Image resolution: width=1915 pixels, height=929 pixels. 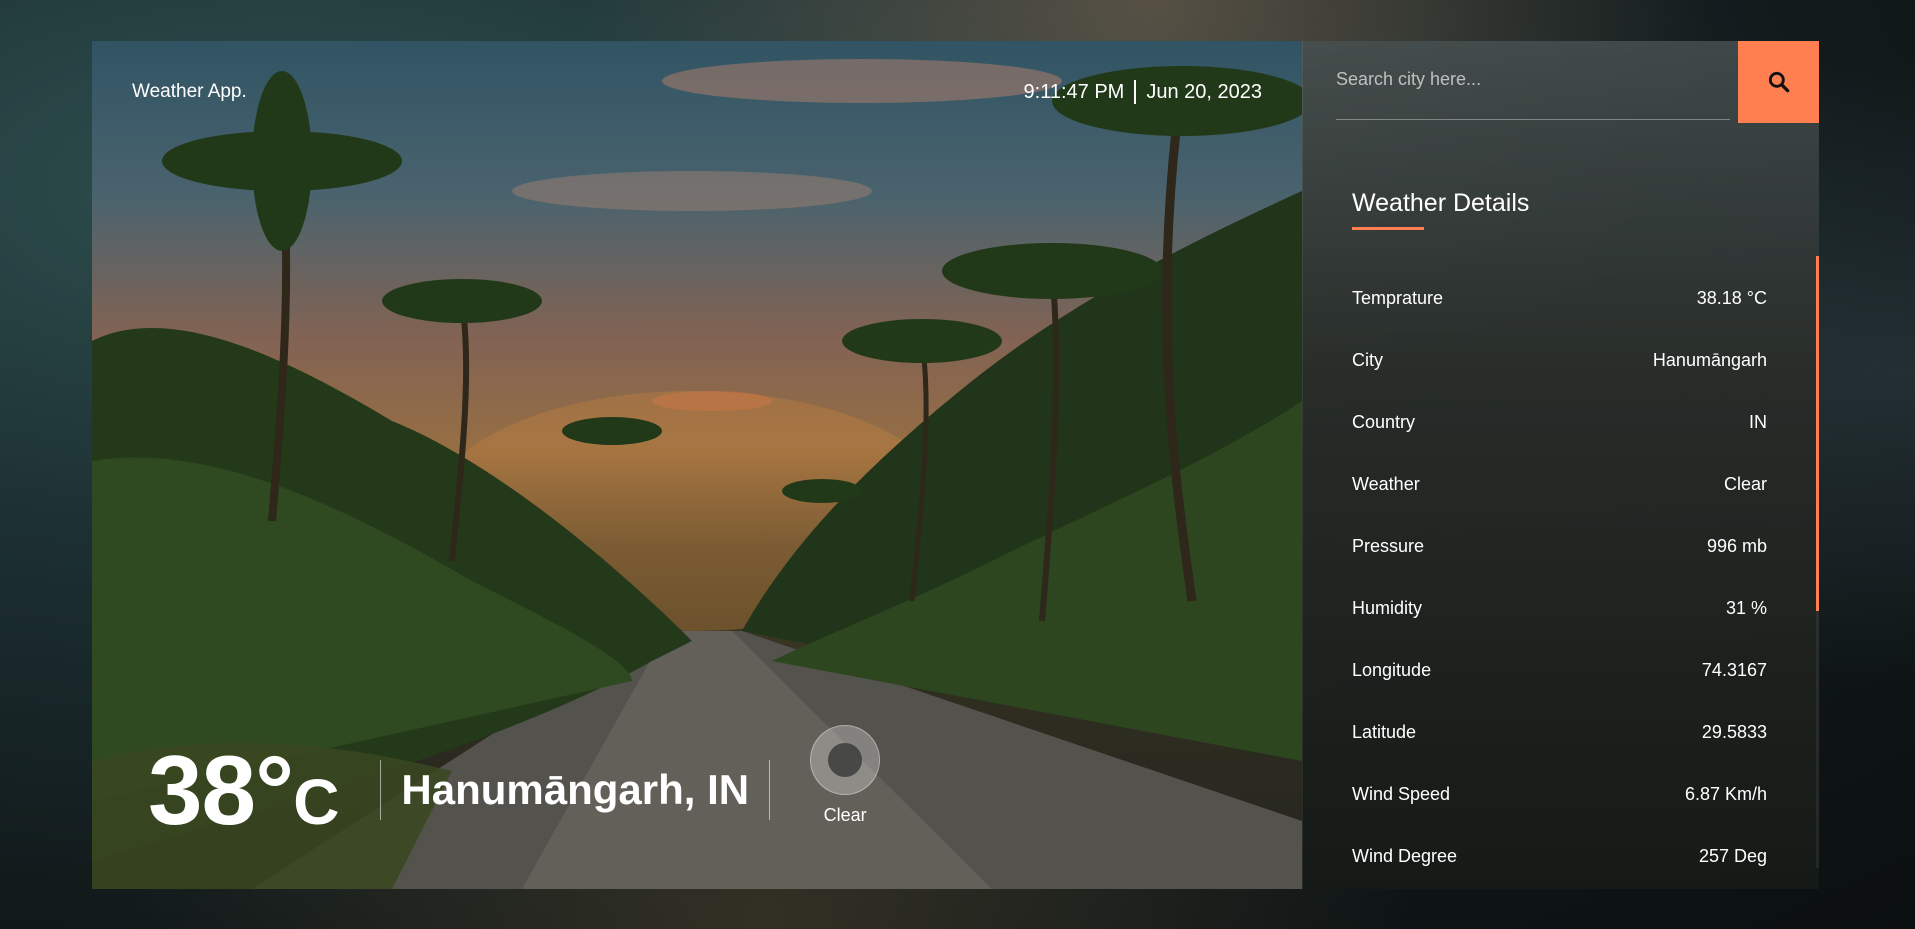 I want to click on detail-value: Hanumāngarh, so click(x=1709, y=359).